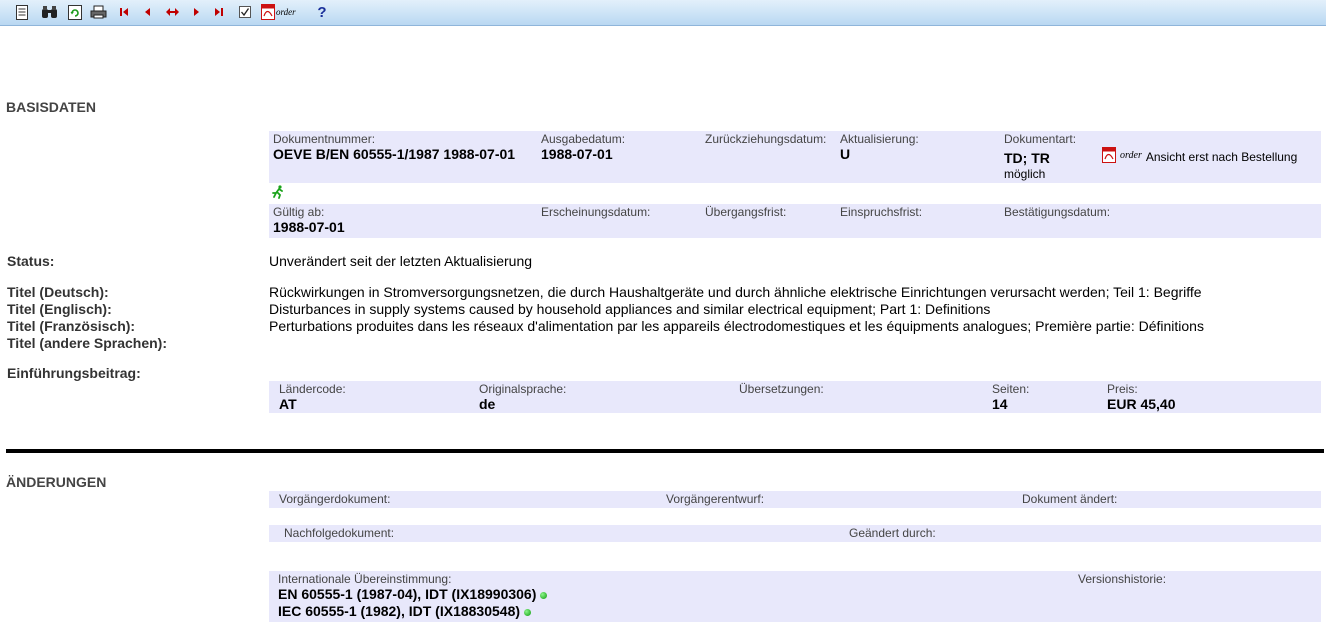 The image size is (1326, 641). I want to click on vorgaenger-label: Vorgängerdokument:, so click(335, 499).